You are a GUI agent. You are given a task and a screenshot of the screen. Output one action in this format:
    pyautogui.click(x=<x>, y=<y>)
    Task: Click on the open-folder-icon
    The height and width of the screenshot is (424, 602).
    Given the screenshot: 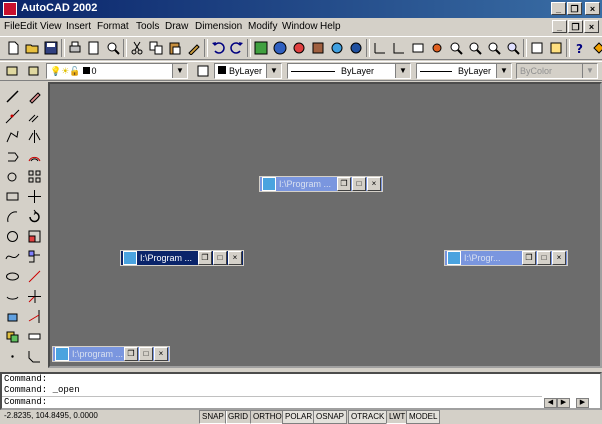 What is the action you would take?
    pyautogui.click(x=32, y=48)
    